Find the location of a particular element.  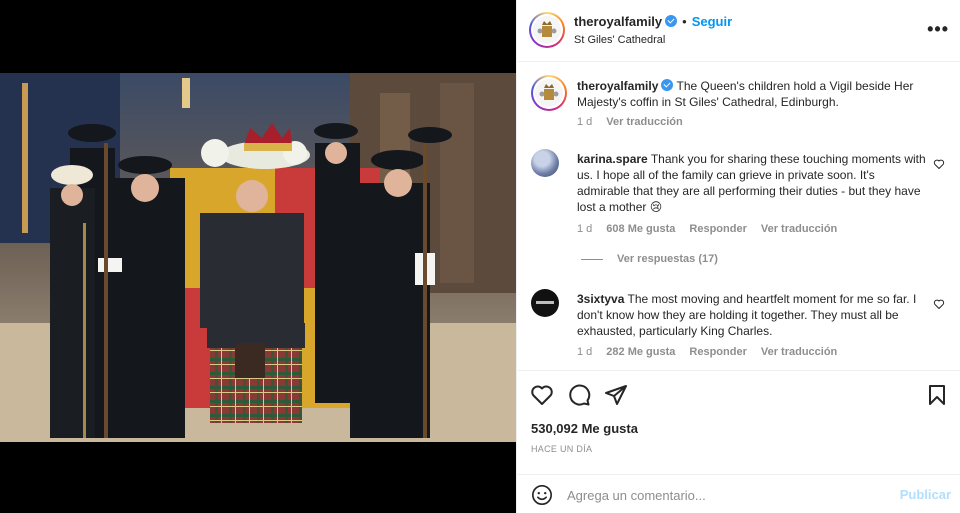

header-line: theroyalfamily • Seguir is located at coordinates (653, 21).